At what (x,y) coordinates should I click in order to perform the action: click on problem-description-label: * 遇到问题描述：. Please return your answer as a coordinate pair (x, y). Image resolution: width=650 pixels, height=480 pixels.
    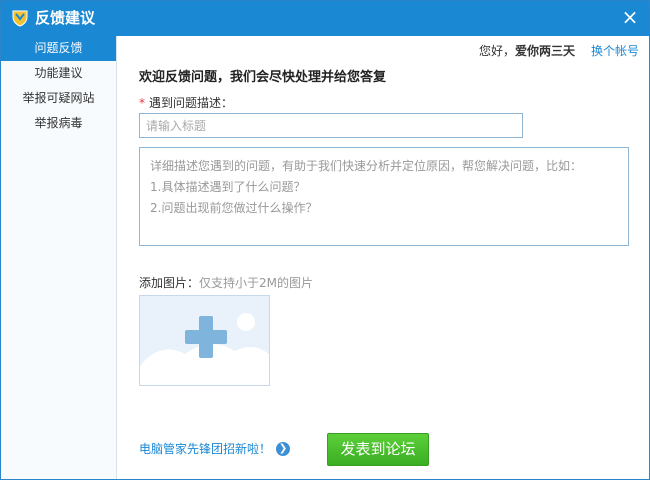
    Looking at the image, I should click on (186, 102).